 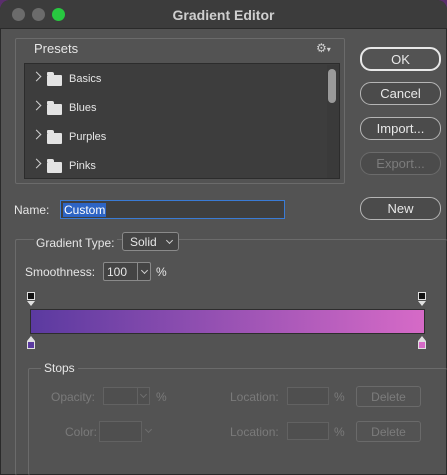 I want to click on title-bar: Gradient Editor, so click(x=223, y=14).